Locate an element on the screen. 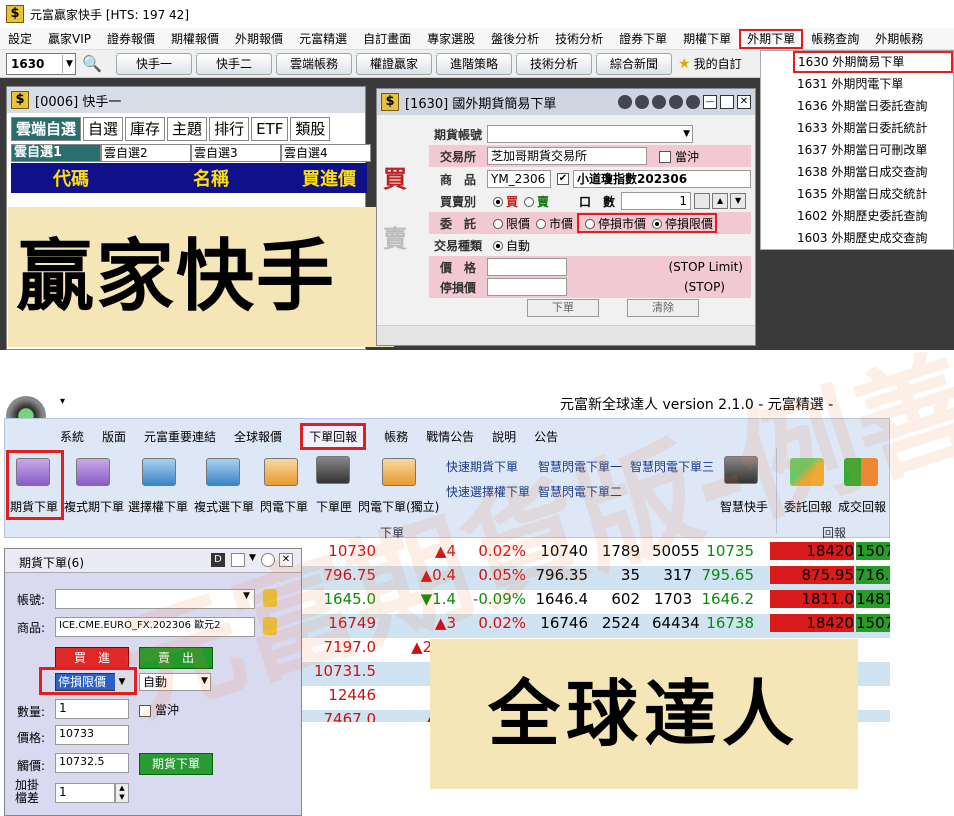 The height and width of the screenshot is (816, 954). flash-order-icon is located at coordinates (281, 472).